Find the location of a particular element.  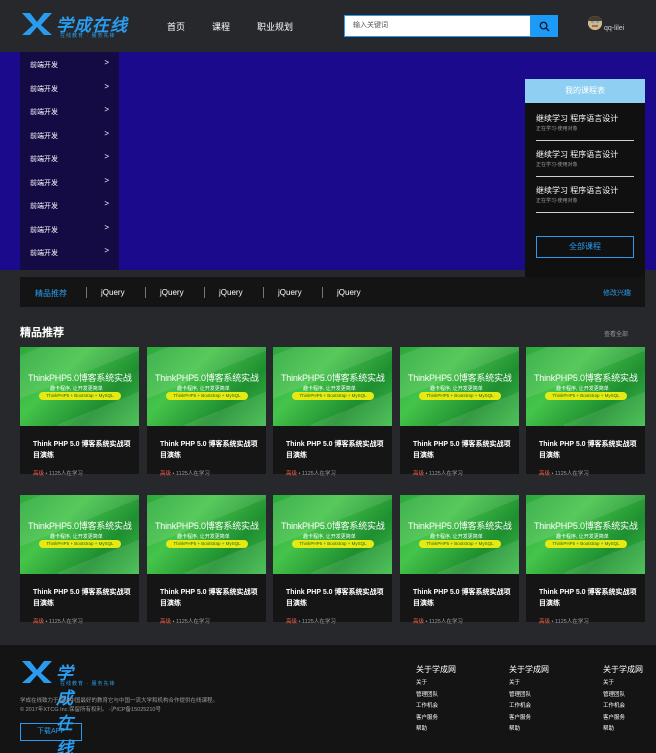

tab-featured: 精品推荐 is located at coordinates (51, 293).